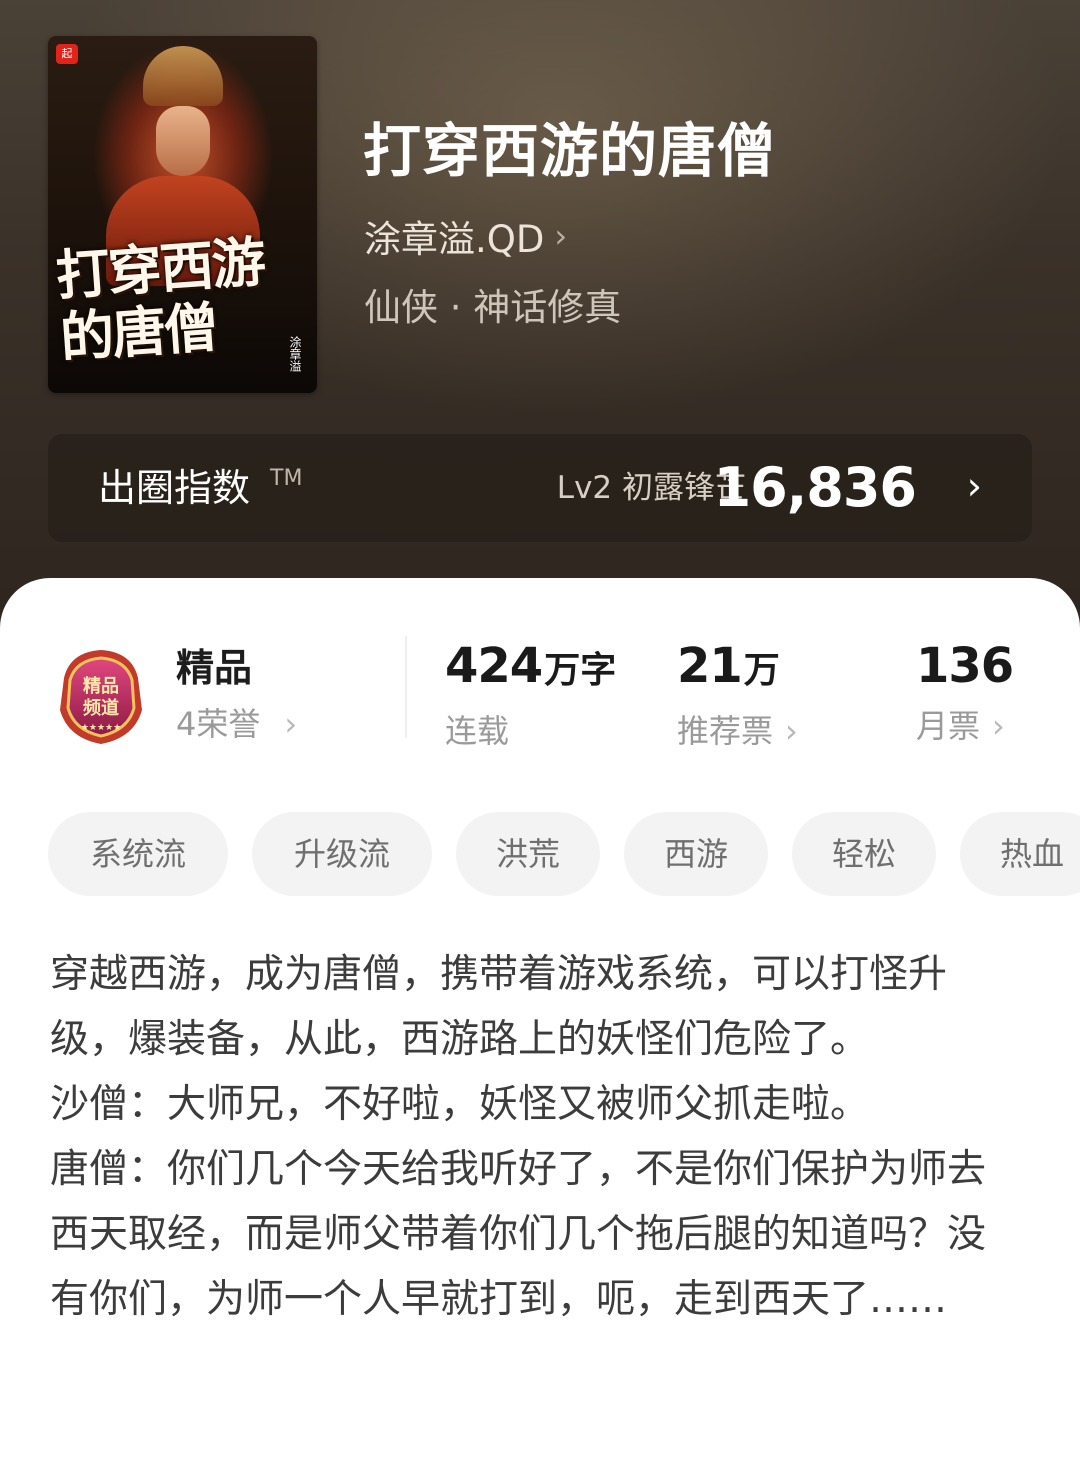 The height and width of the screenshot is (1458, 1080). What do you see at coordinates (174, 488) in the screenshot?
I see `index-label: 出圈指数` at bounding box center [174, 488].